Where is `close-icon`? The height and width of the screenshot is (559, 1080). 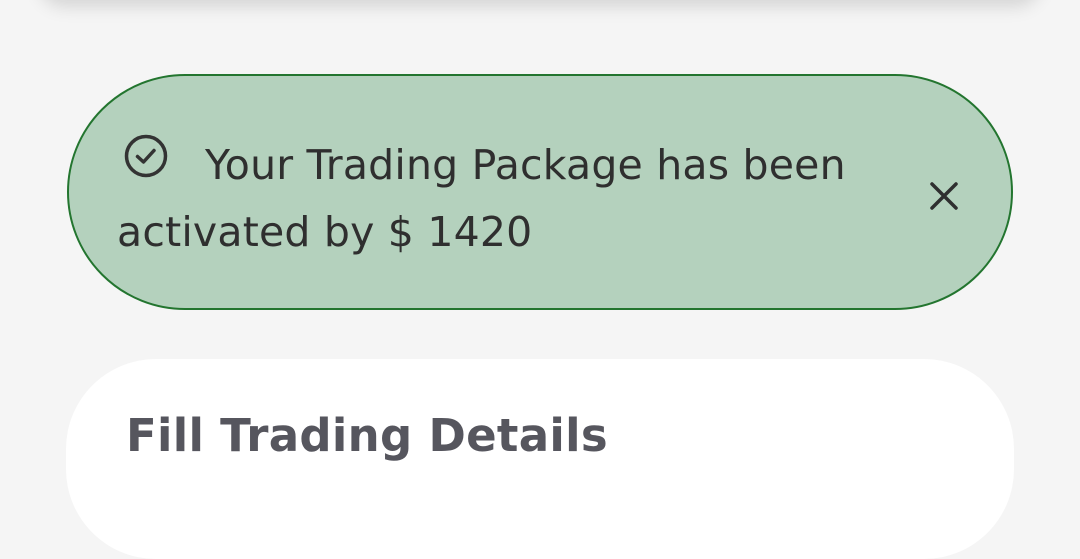 close-icon is located at coordinates (944, 196).